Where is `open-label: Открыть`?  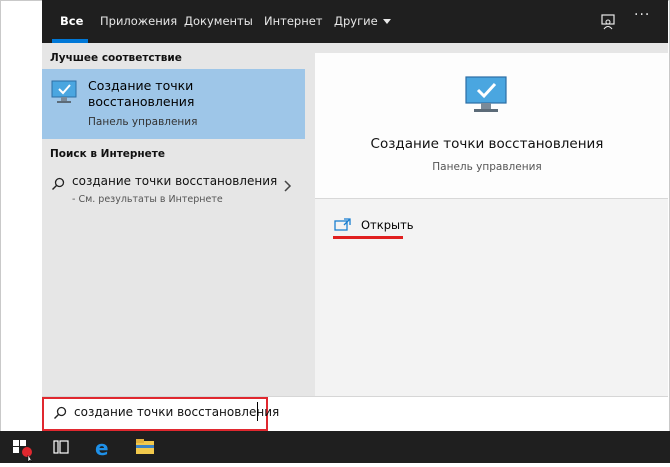
open-label: Открыть is located at coordinates (387, 225).